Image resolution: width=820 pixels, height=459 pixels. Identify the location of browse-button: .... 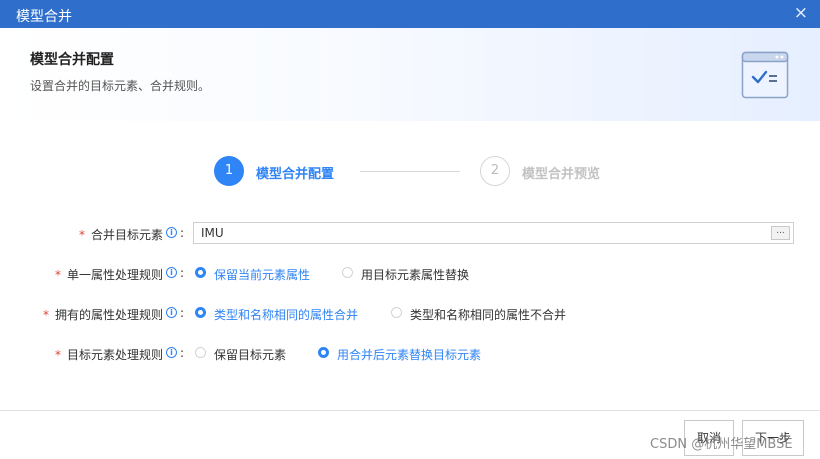
(780, 233).